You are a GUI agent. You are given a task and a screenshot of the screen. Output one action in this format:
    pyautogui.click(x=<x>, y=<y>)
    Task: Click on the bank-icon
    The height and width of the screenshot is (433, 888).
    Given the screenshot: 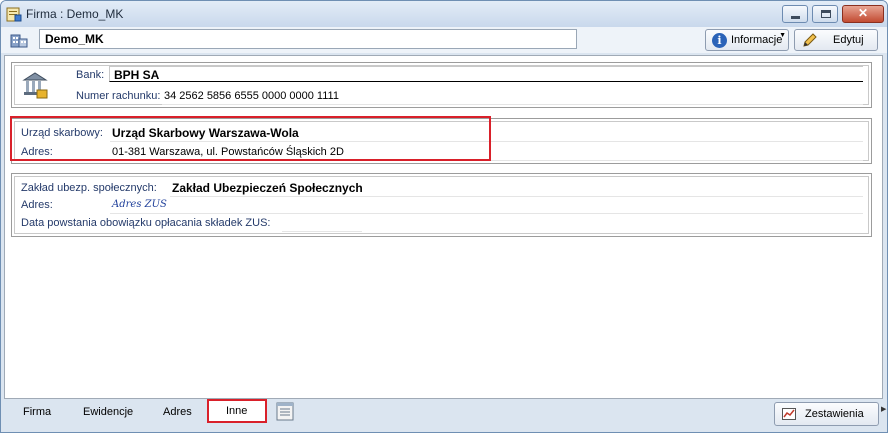 What is the action you would take?
    pyautogui.click(x=35, y=85)
    